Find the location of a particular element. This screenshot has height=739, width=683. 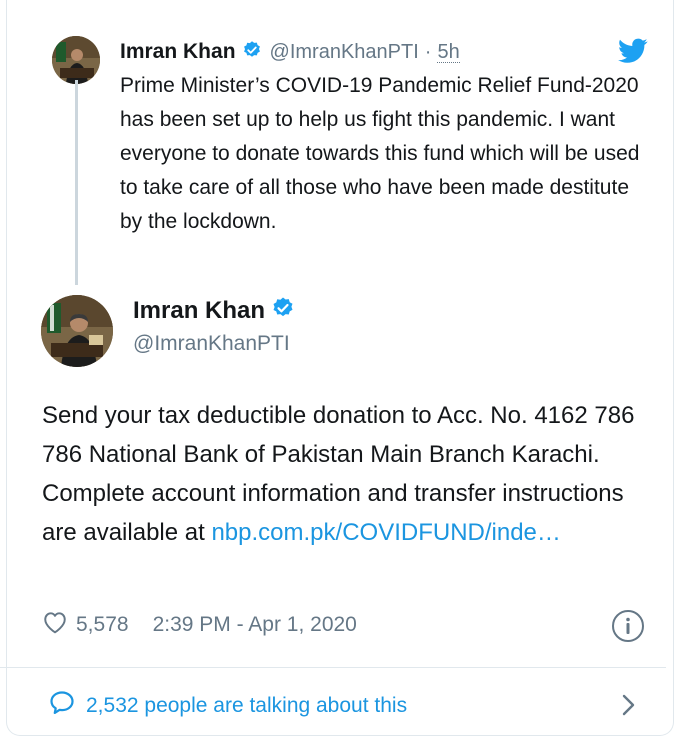

quoted-avatar is located at coordinates (76, 60).